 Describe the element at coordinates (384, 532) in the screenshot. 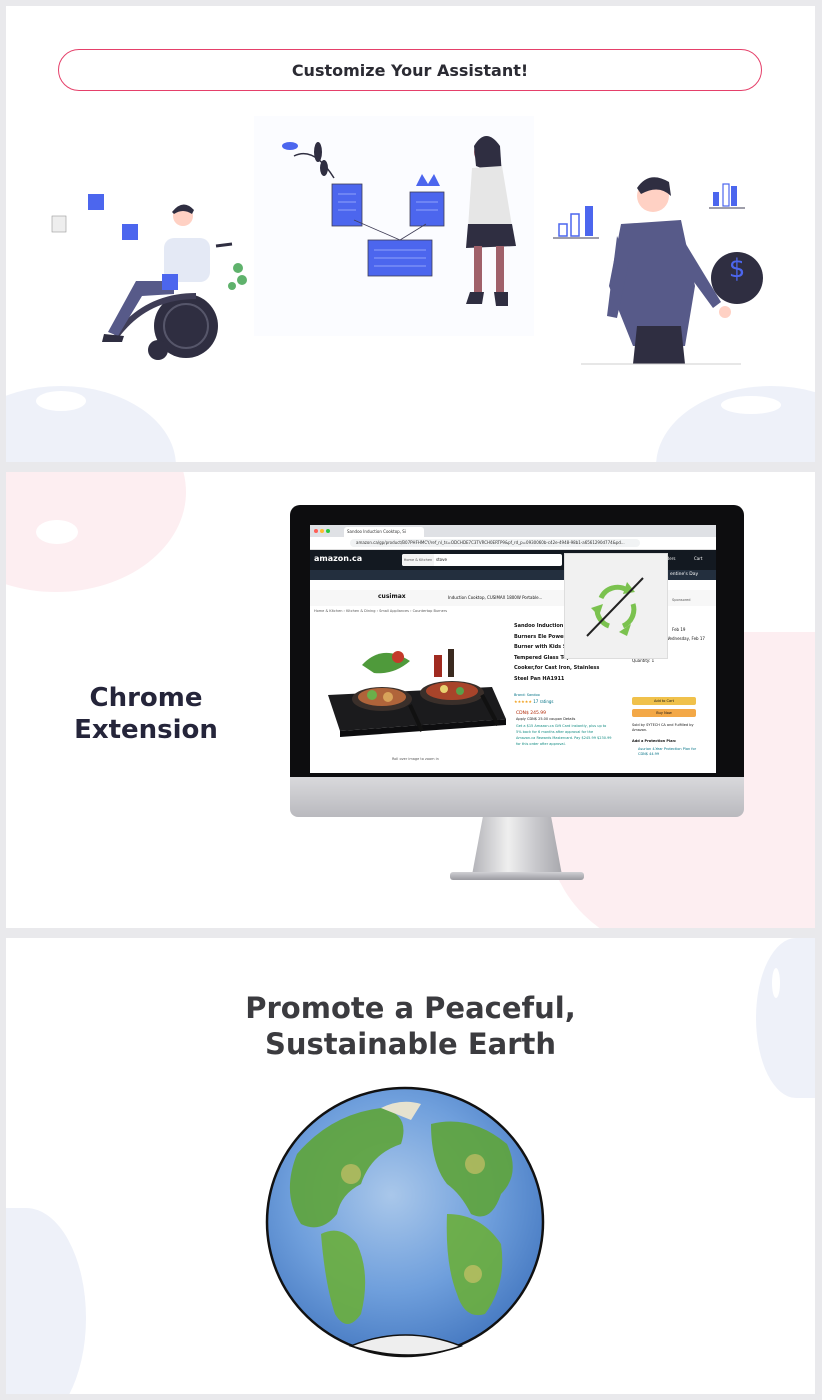

I see `browser-tab: Sandoo Induction Cooktop, Si` at that location.